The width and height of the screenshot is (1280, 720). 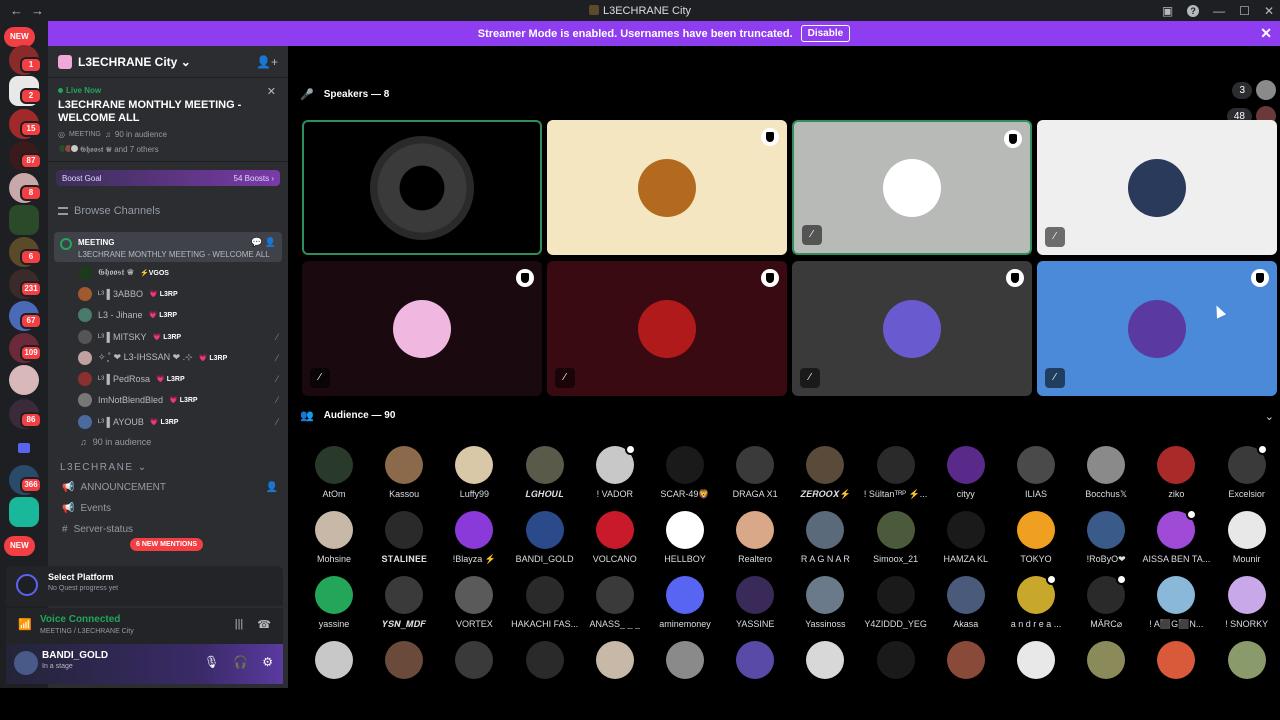 What do you see at coordinates (755, 472) in the screenshot?
I see `audience-member: DRAGA X1` at bounding box center [755, 472].